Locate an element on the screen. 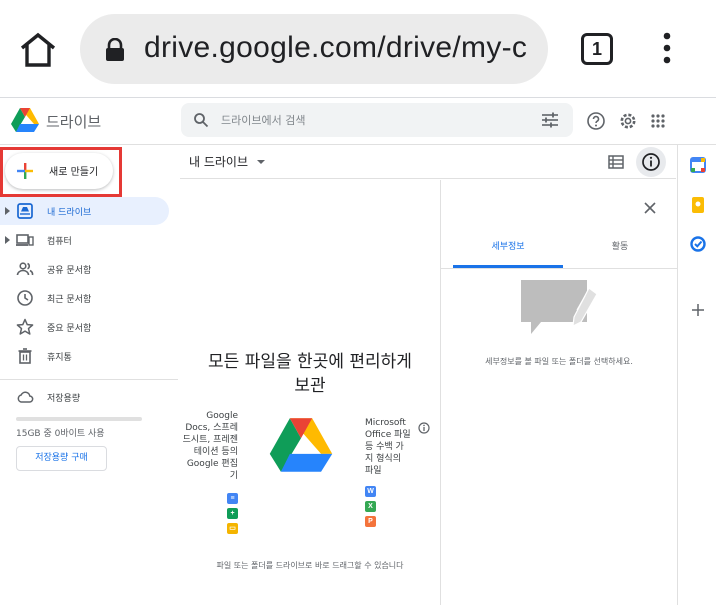  calendar-icon is located at coordinates (698, 165).